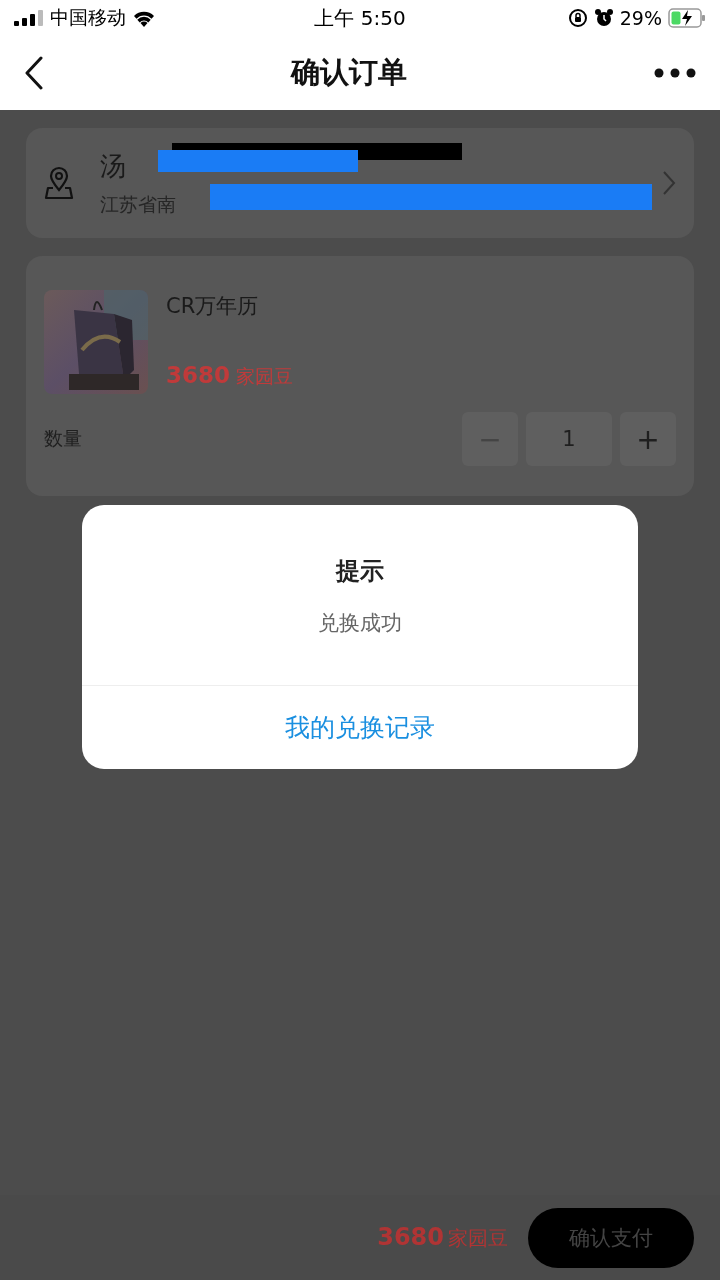 Image resolution: width=720 pixels, height=1280 pixels. I want to click on pay-button: 确认支付, so click(611, 1237).